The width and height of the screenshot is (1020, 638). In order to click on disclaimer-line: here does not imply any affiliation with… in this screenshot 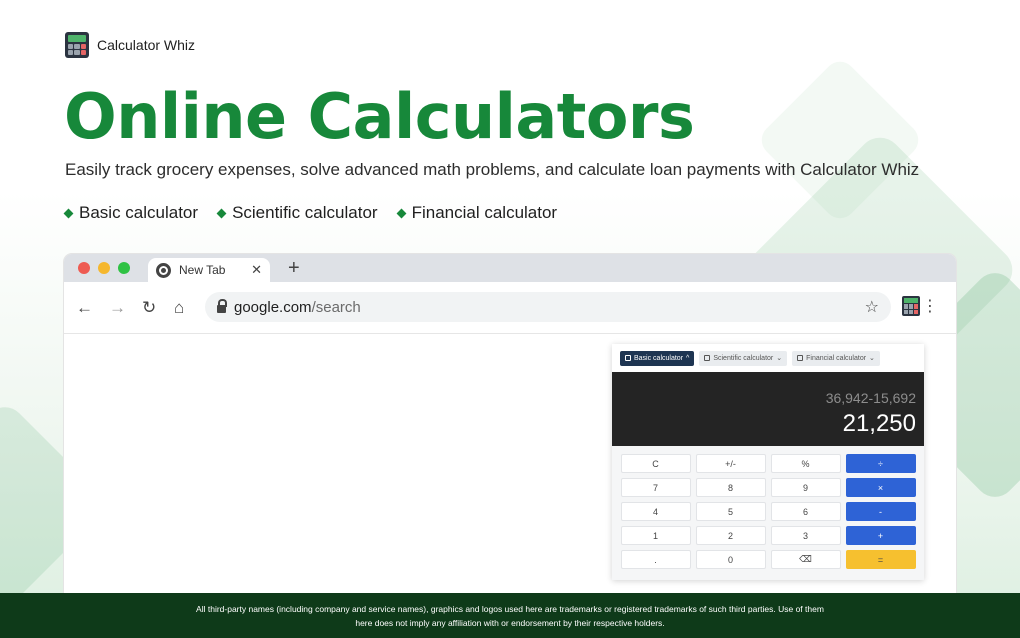, I will do `click(510, 622)`.